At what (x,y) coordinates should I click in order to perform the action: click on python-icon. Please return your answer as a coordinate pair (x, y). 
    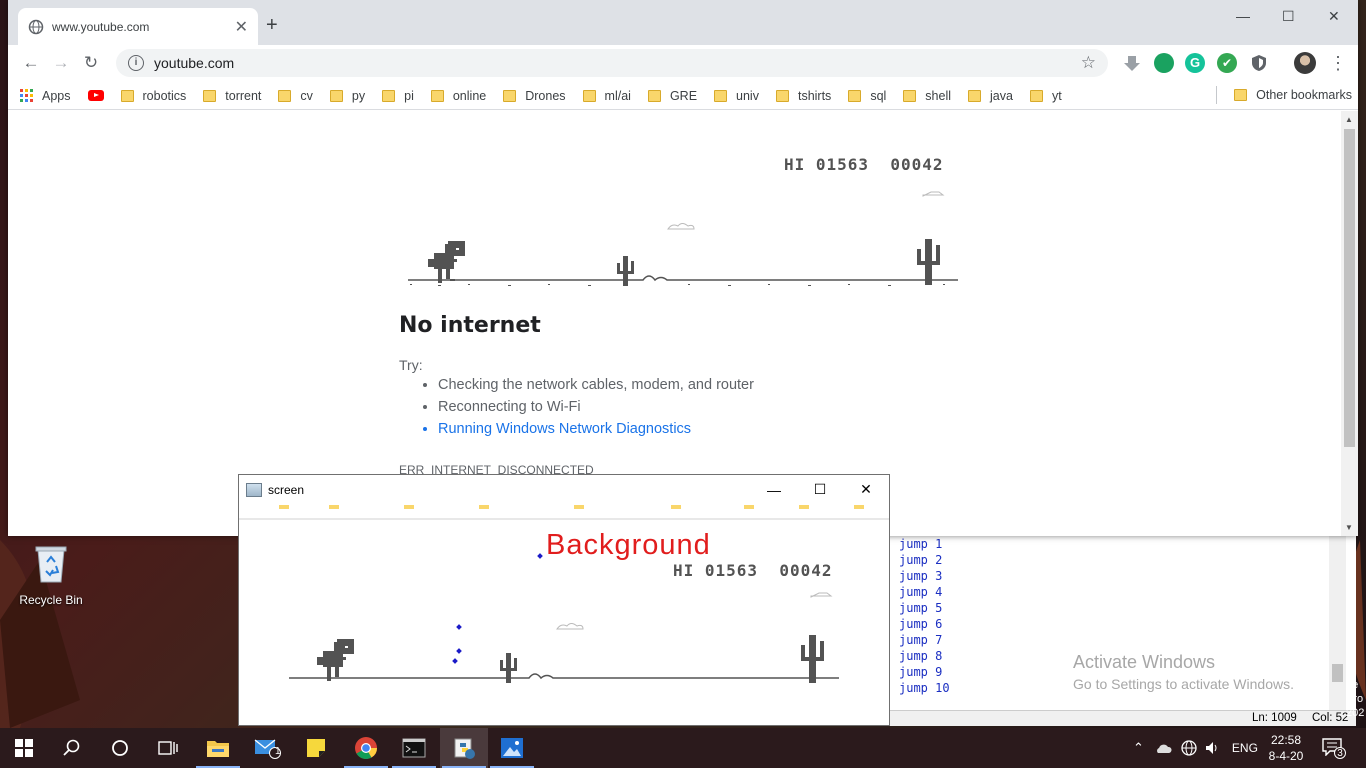
    Looking at the image, I should click on (464, 748).